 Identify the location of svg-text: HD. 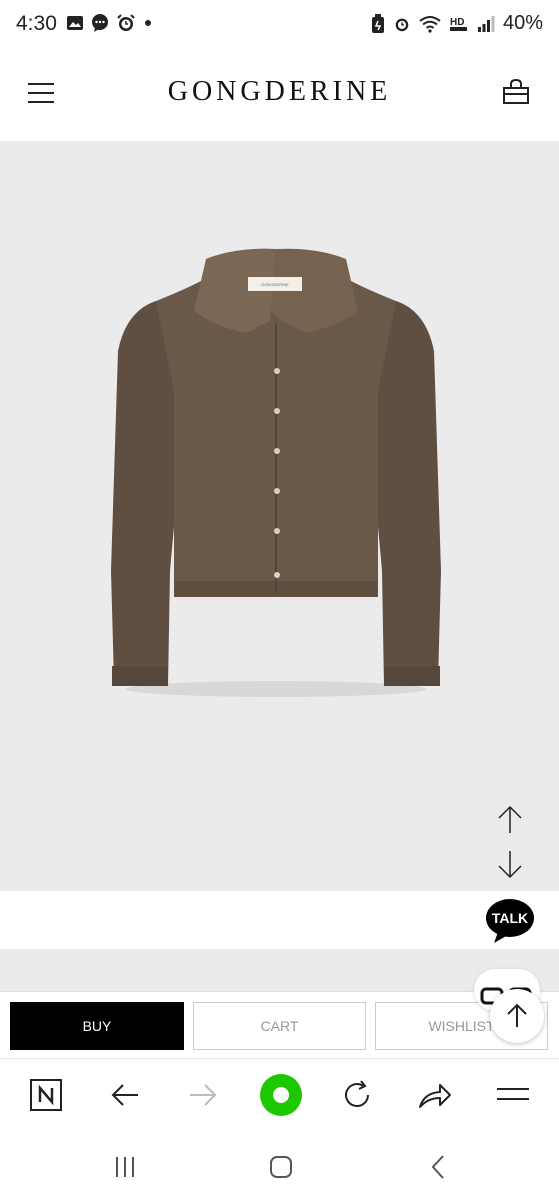
(457, 22).